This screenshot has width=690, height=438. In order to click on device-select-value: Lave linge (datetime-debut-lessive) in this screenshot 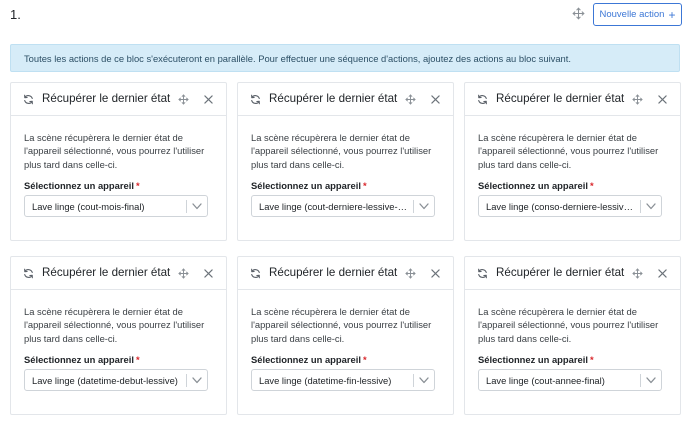, I will do `click(105, 380)`.